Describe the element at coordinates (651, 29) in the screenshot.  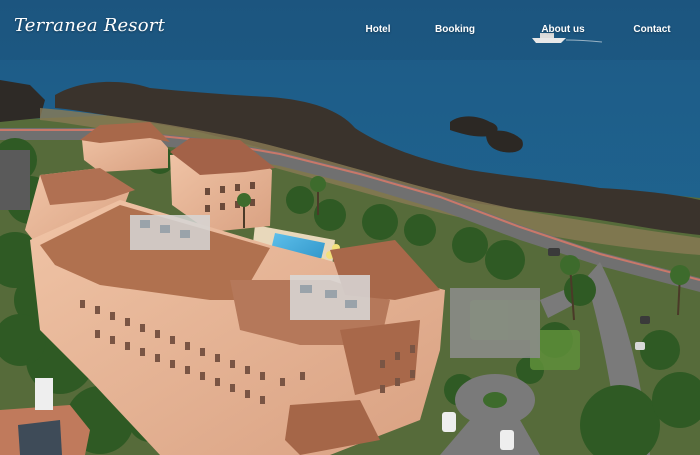
I see `nav-item-contact: Contact` at that location.